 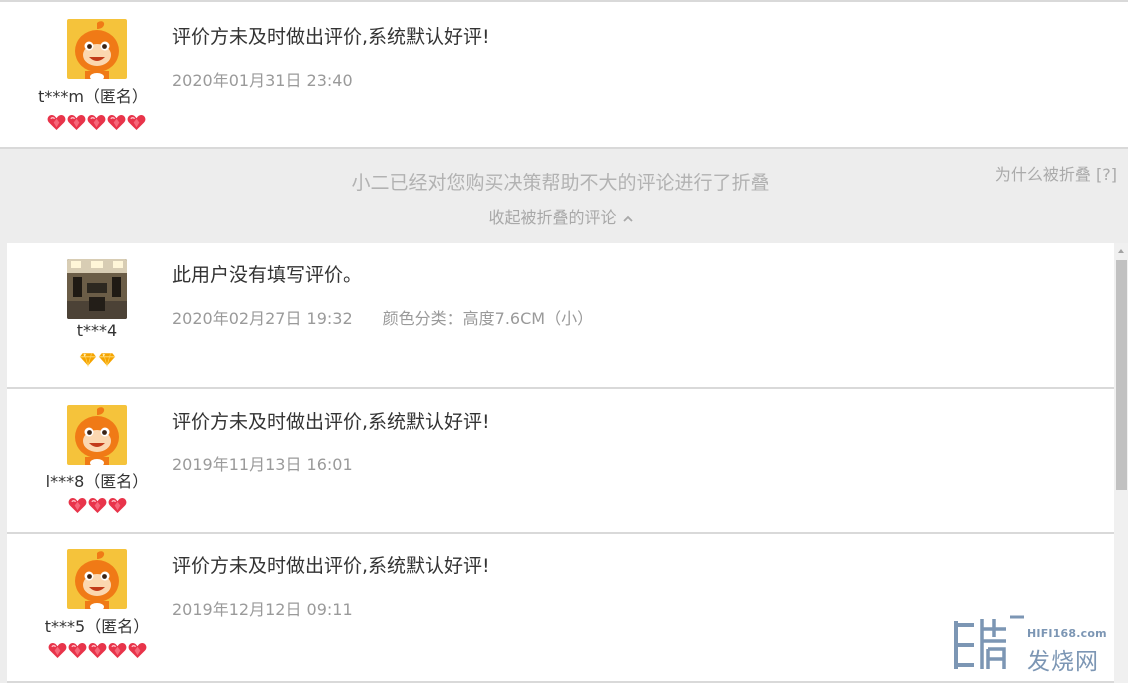 What do you see at coordinates (560, 183) in the screenshot?
I see `fold-notice-text: 小二已经对您购买决策帮助不大的评论进行了折叠` at bounding box center [560, 183].